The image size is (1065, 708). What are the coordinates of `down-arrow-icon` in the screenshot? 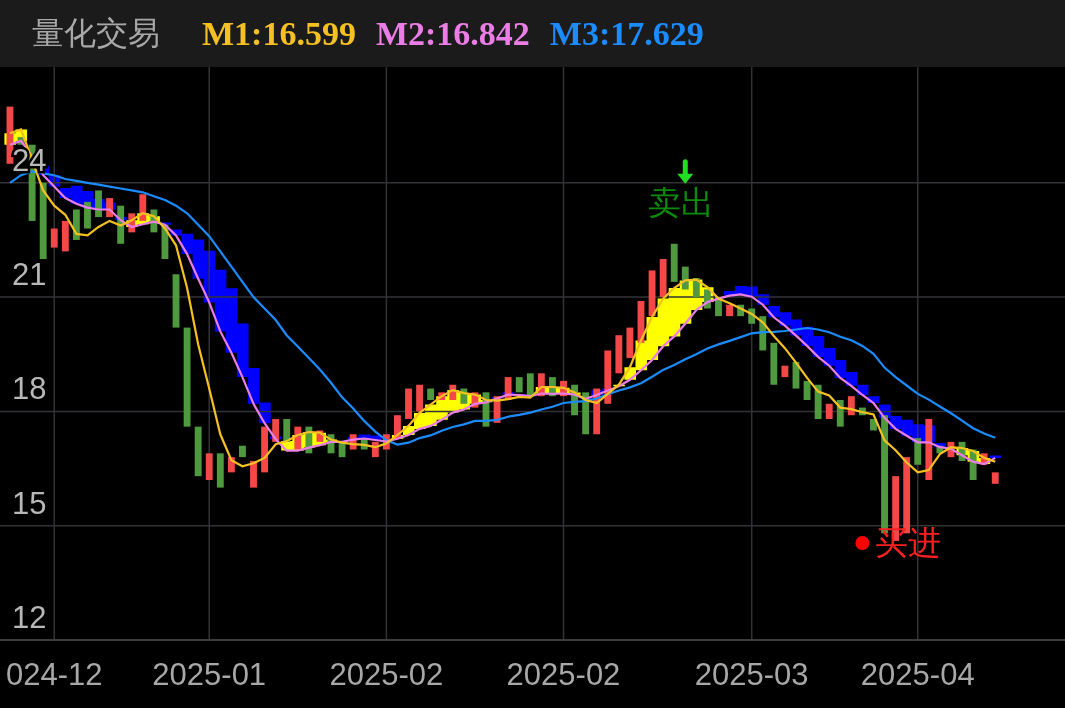 It's located at (685, 171).